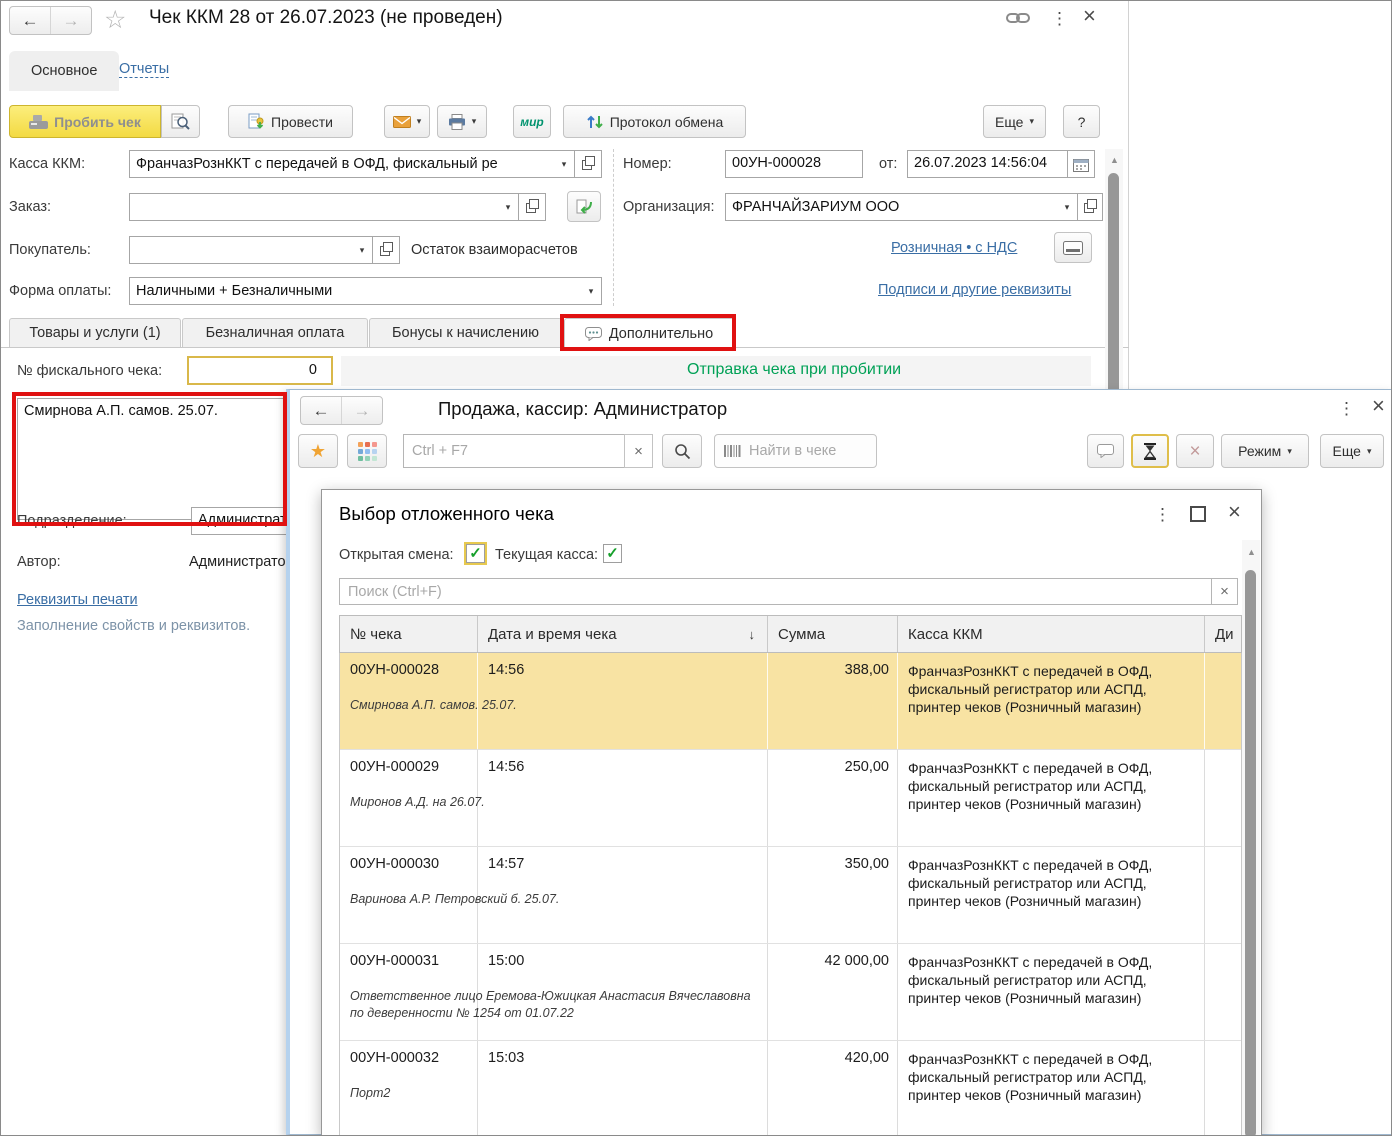 The height and width of the screenshot is (1136, 1392). I want to click on header-check-number: № чека, so click(409, 634).